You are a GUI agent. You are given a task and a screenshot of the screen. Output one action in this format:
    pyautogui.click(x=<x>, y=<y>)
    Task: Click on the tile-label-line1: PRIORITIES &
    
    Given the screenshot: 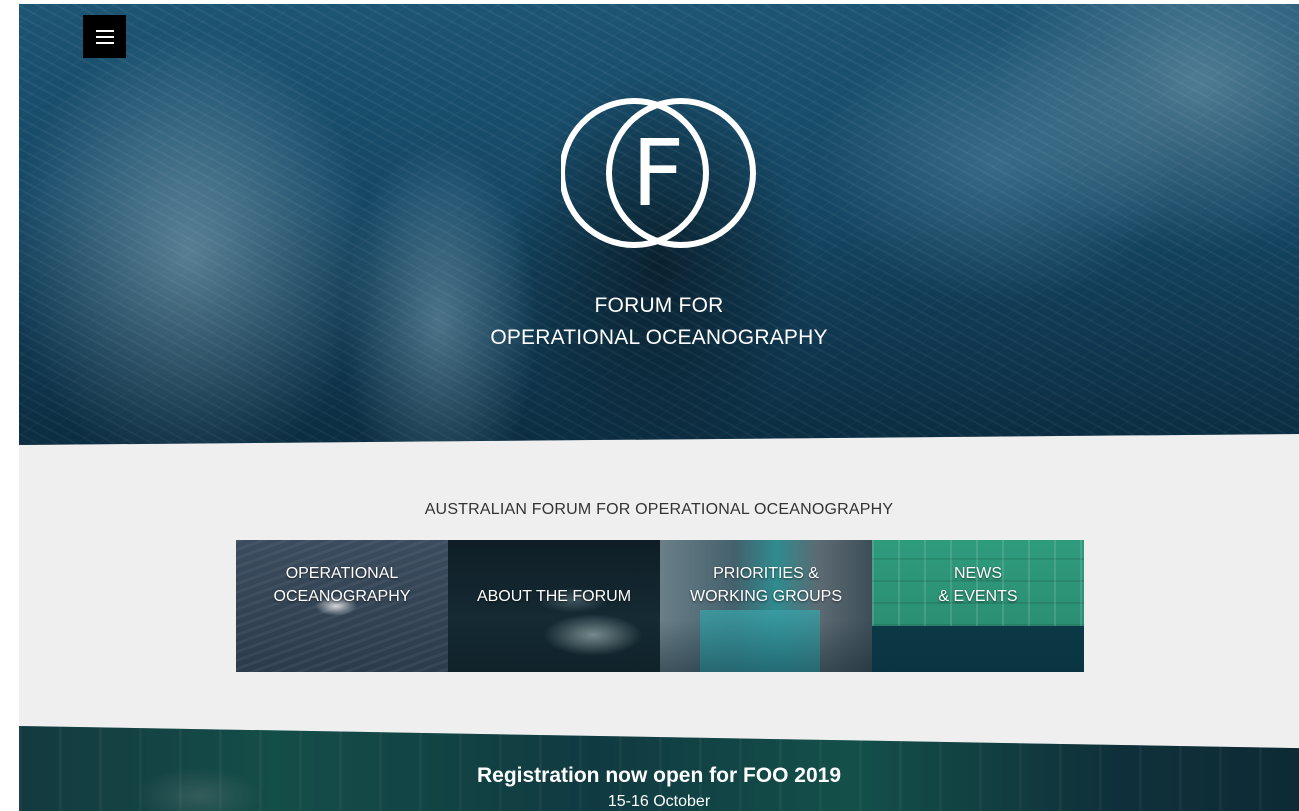 What is the action you would take?
    pyautogui.click(x=766, y=573)
    